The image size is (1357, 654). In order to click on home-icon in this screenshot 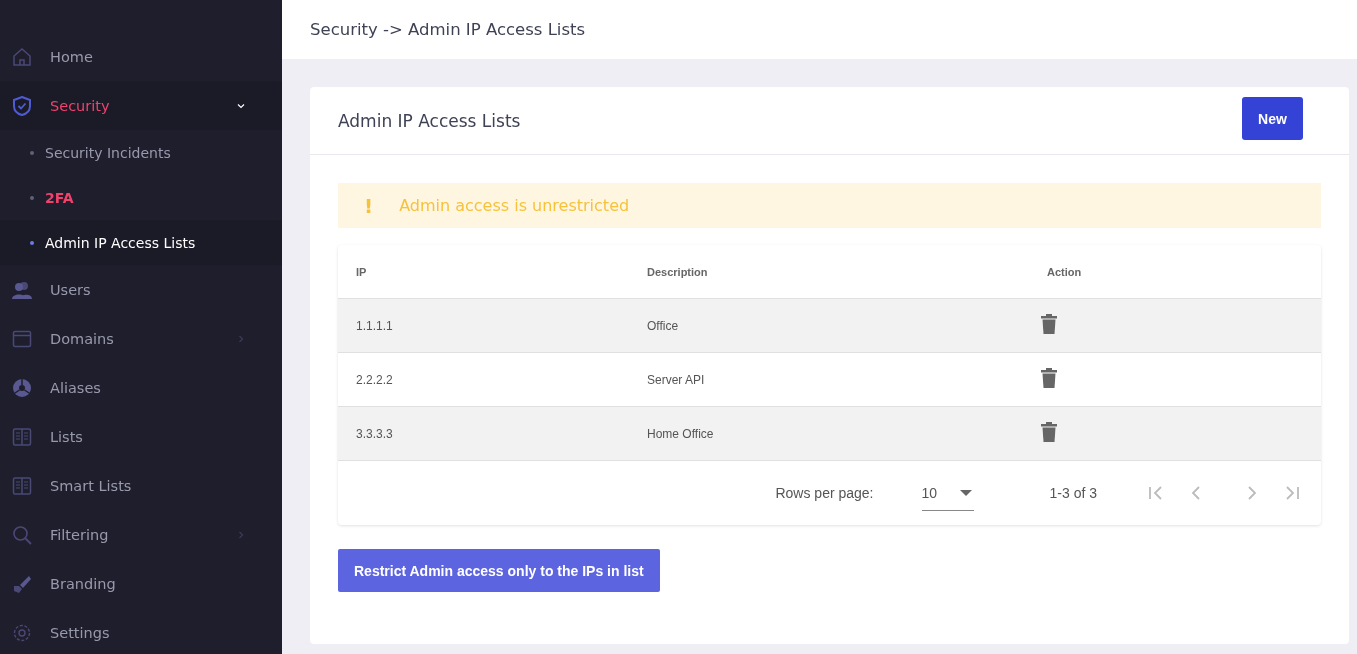, I will do `click(22, 56)`.